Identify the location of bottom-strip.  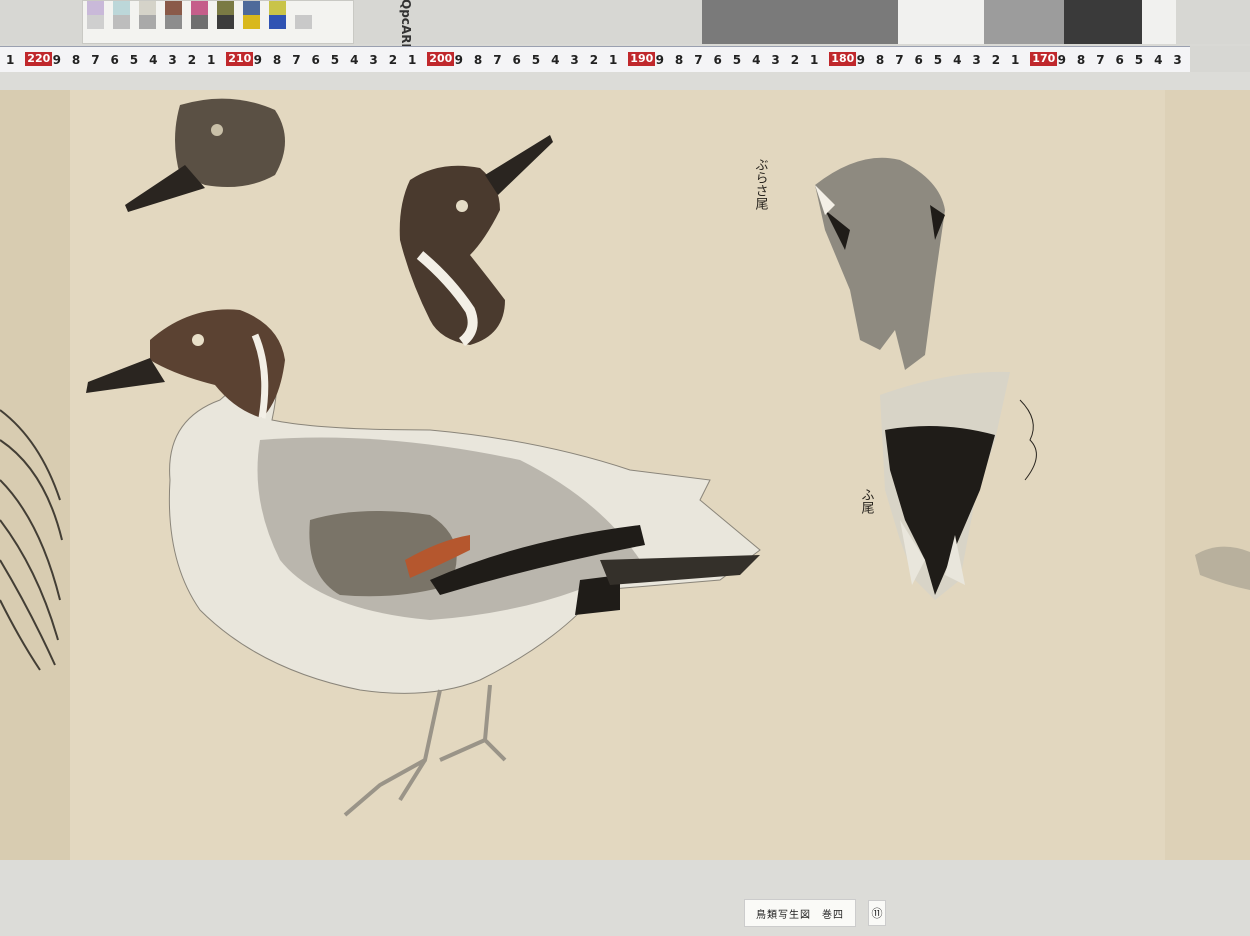
(625, 898).